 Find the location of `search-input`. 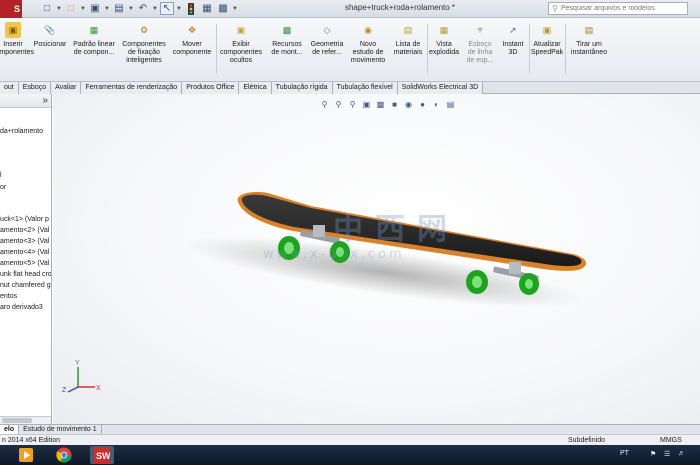

search-input is located at coordinates (623, 8).